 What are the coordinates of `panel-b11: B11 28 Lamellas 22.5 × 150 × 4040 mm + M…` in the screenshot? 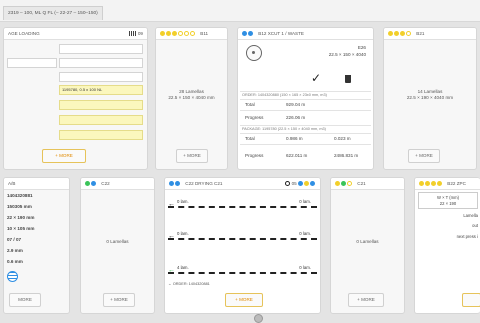 It's located at (191, 98).